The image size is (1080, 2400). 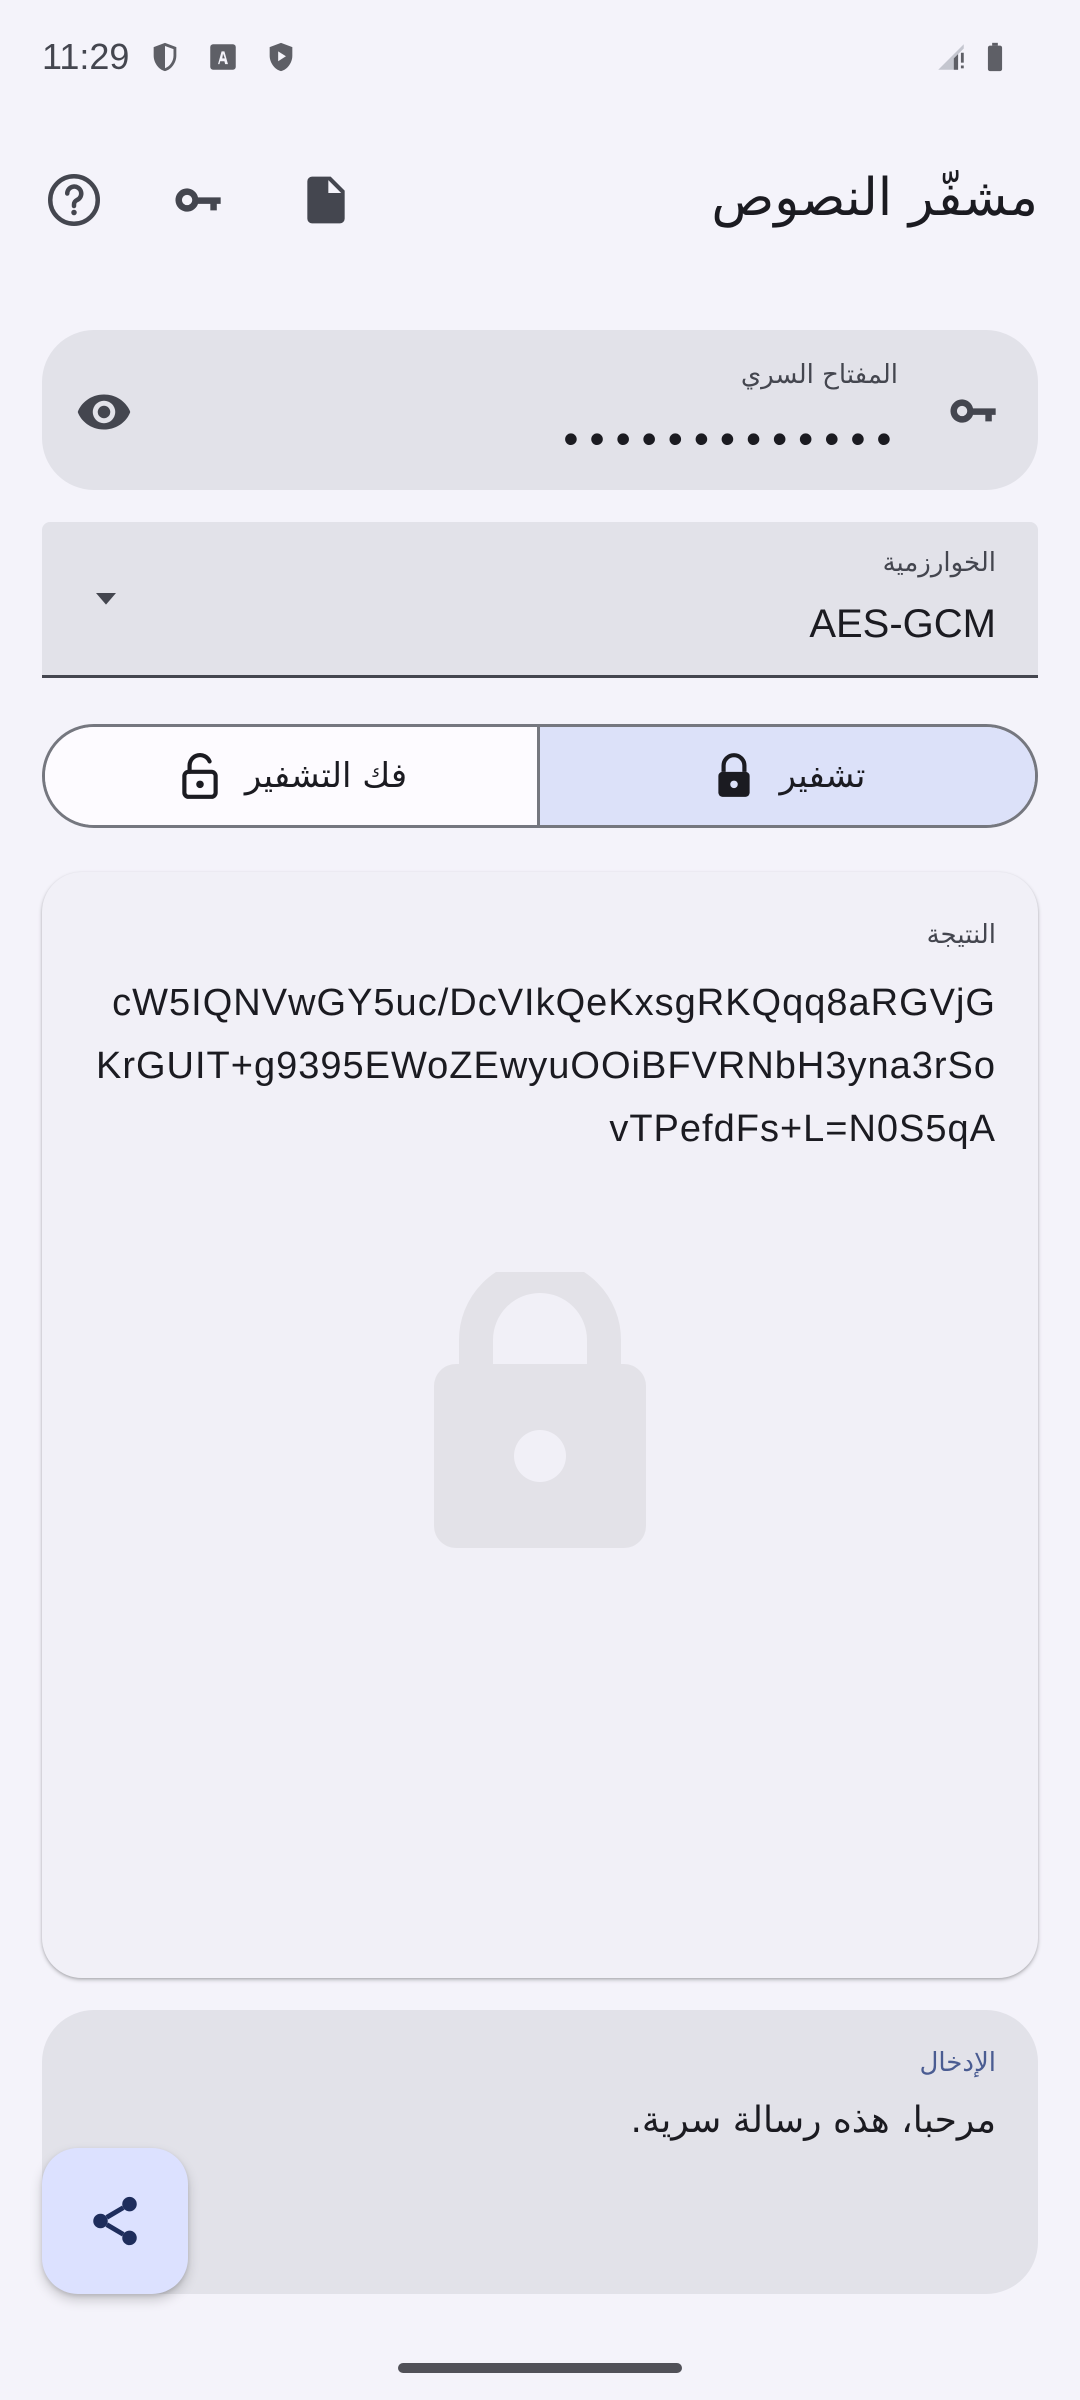 I want to click on decrypt-label: فك التشفير, so click(x=326, y=776).